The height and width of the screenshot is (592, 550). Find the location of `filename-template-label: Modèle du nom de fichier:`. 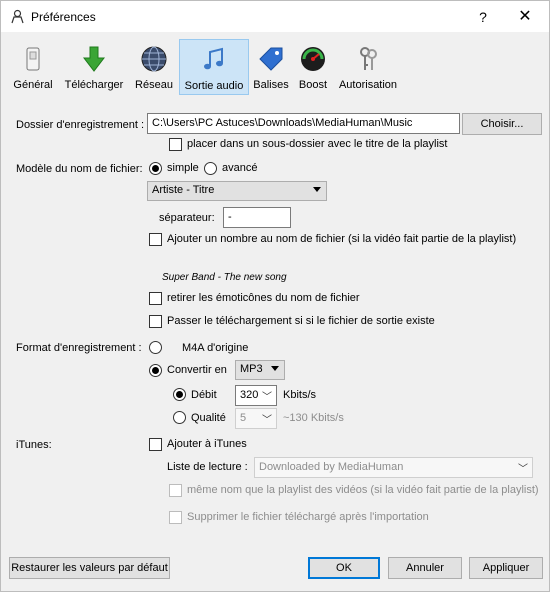

filename-template-label: Modèle du nom de fichier: is located at coordinates (79, 169).